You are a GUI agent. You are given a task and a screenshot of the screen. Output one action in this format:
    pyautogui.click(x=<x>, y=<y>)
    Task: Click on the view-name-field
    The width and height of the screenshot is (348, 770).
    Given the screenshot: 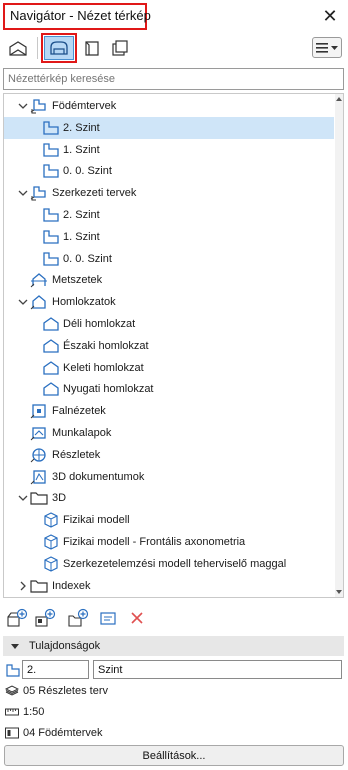 What is the action you would take?
    pyautogui.click(x=217, y=669)
    